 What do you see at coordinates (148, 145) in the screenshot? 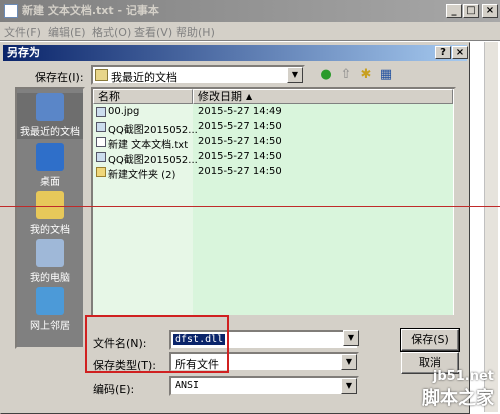
I see `file-name: 新建 文本文档.txt` at bounding box center [148, 145].